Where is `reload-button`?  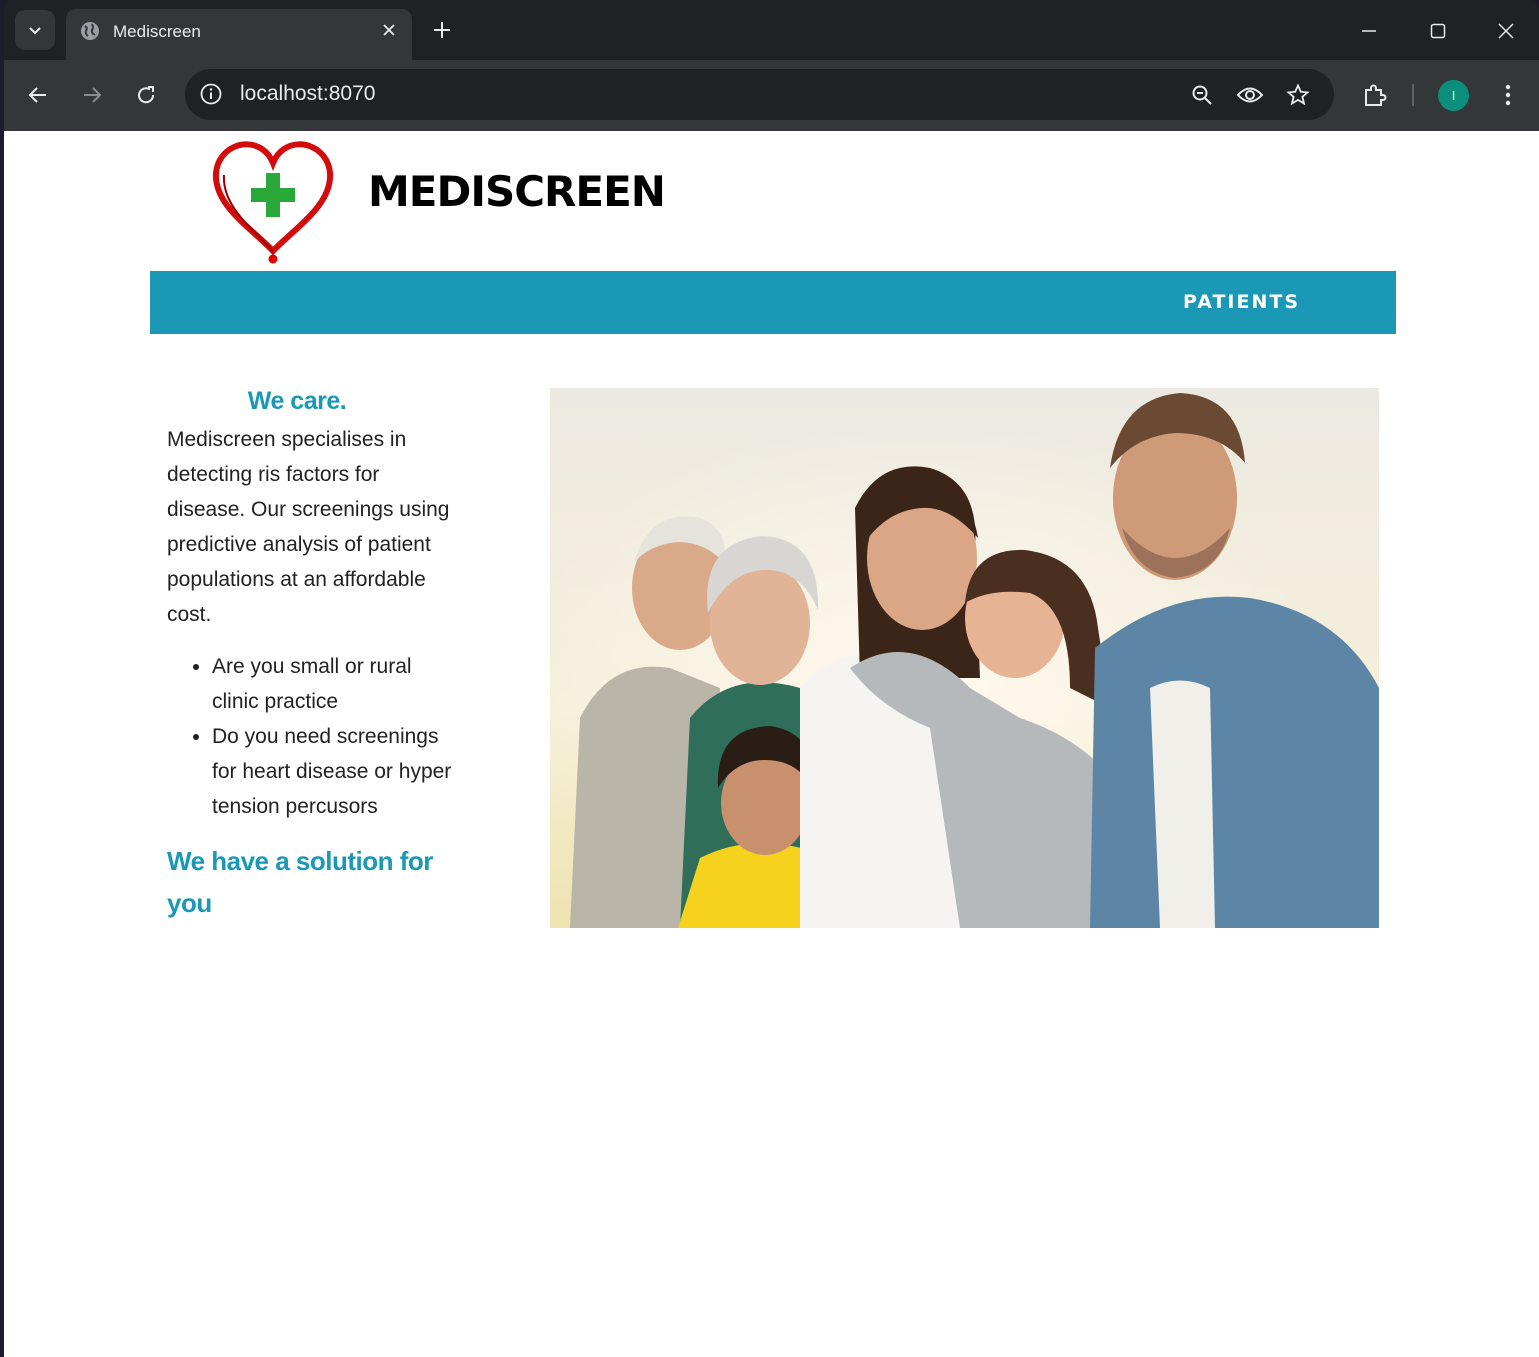
reload-button is located at coordinates (146, 95).